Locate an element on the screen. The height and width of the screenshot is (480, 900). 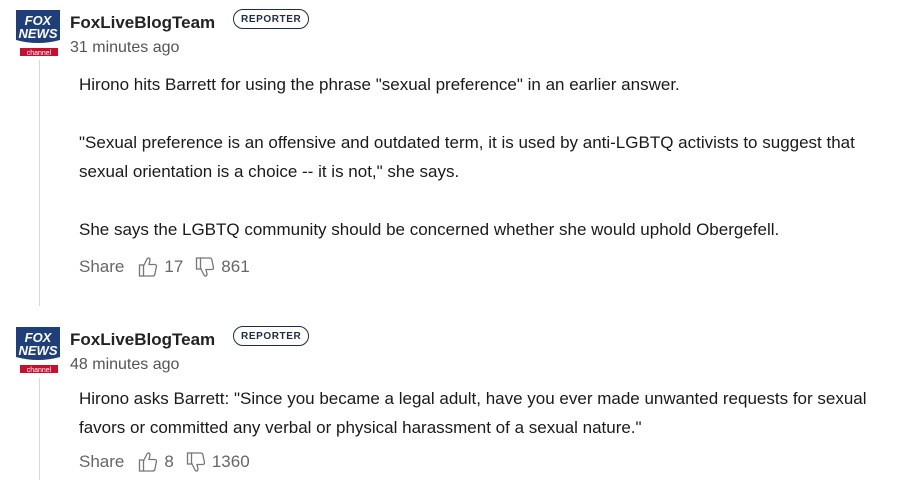
post-actions: Share 8 1360 is located at coordinates (170, 462).